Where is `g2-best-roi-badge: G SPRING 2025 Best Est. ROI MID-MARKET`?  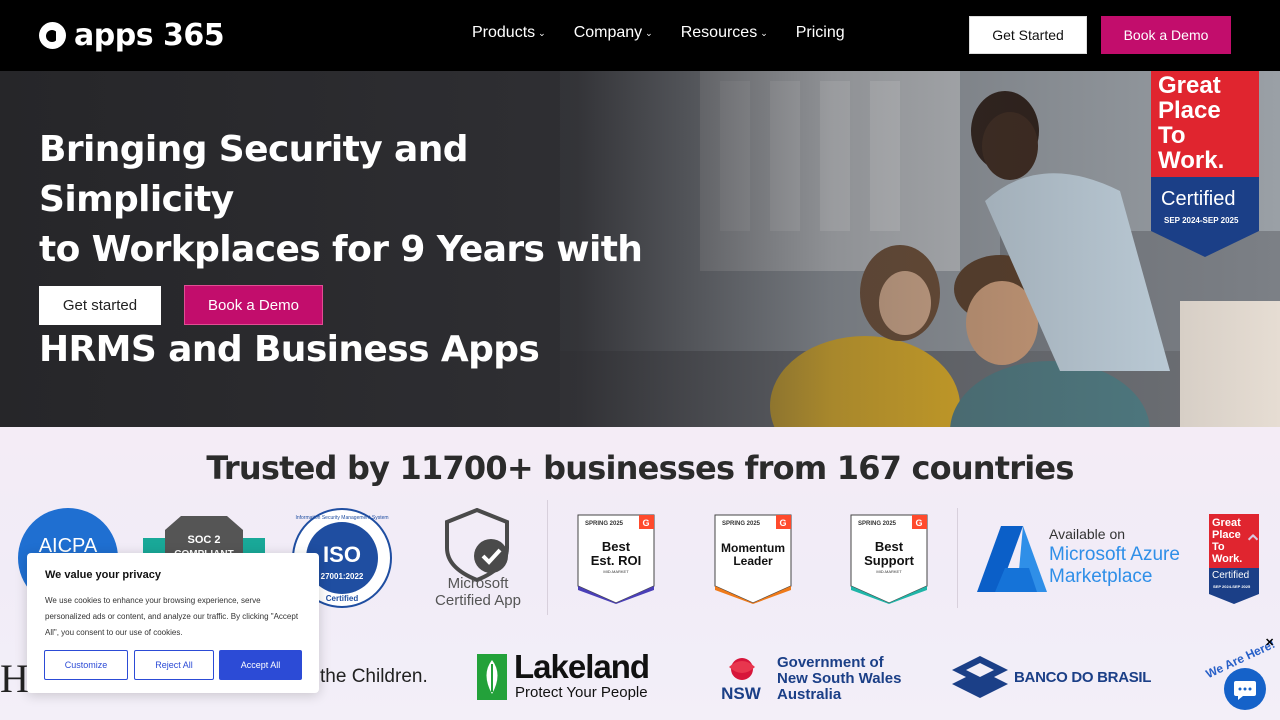 g2-best-roi-badge: G SPRING 2025 Best Est. ROI MID-MARKET is located at coordinates (616, 559).